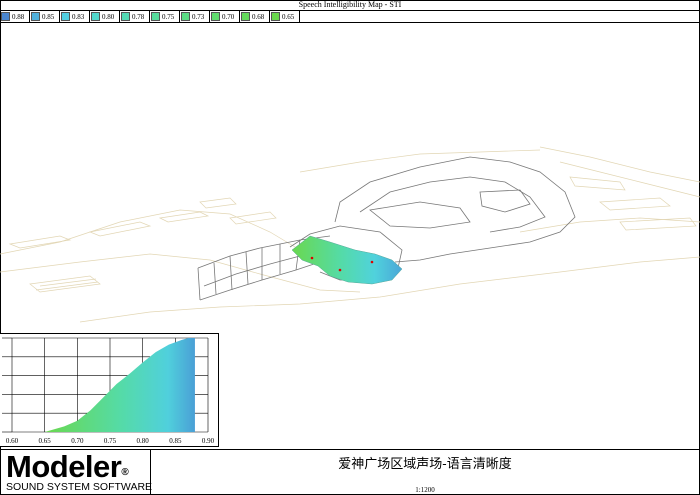  What do you see at coordinates (288, 16) in the screenshot?
I see `legend-label: 0.65` at bounding box center [288, 16].